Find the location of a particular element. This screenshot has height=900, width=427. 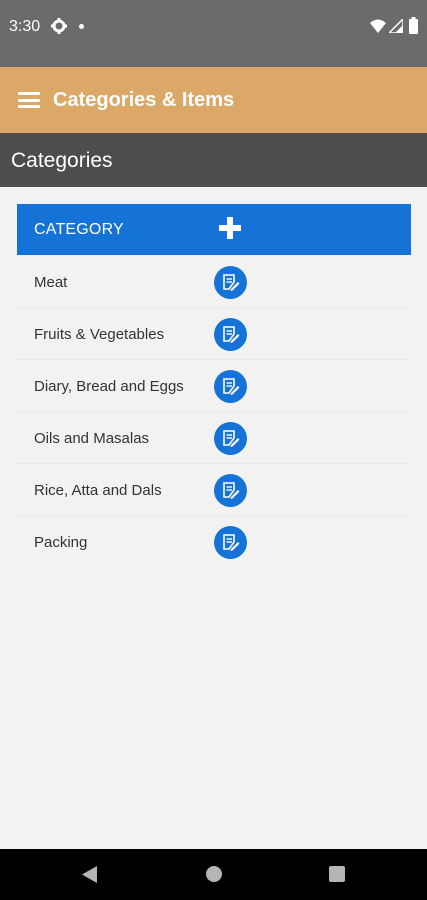

category-row: Oils and Masalas is located at coordinates (214, 438).